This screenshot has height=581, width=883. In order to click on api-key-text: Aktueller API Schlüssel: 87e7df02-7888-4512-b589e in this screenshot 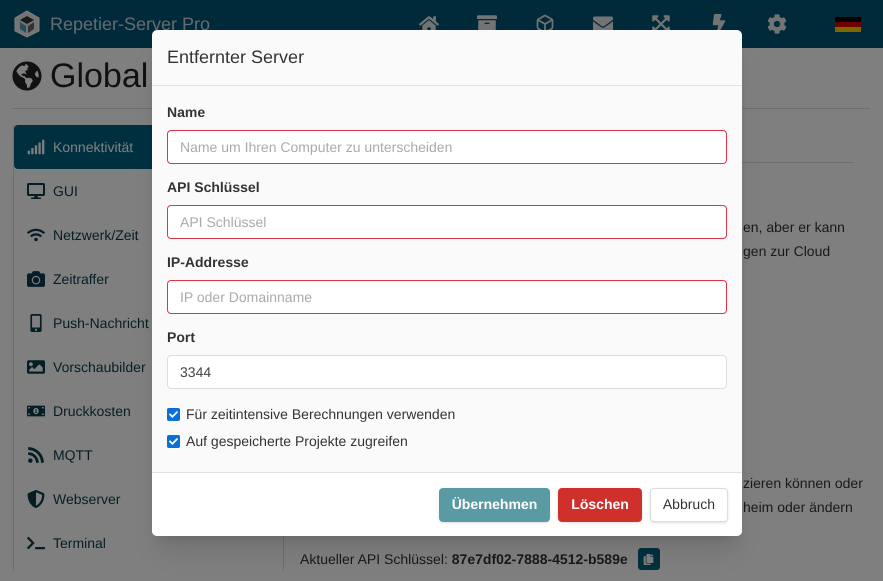, I will do `click(464, 559)`.